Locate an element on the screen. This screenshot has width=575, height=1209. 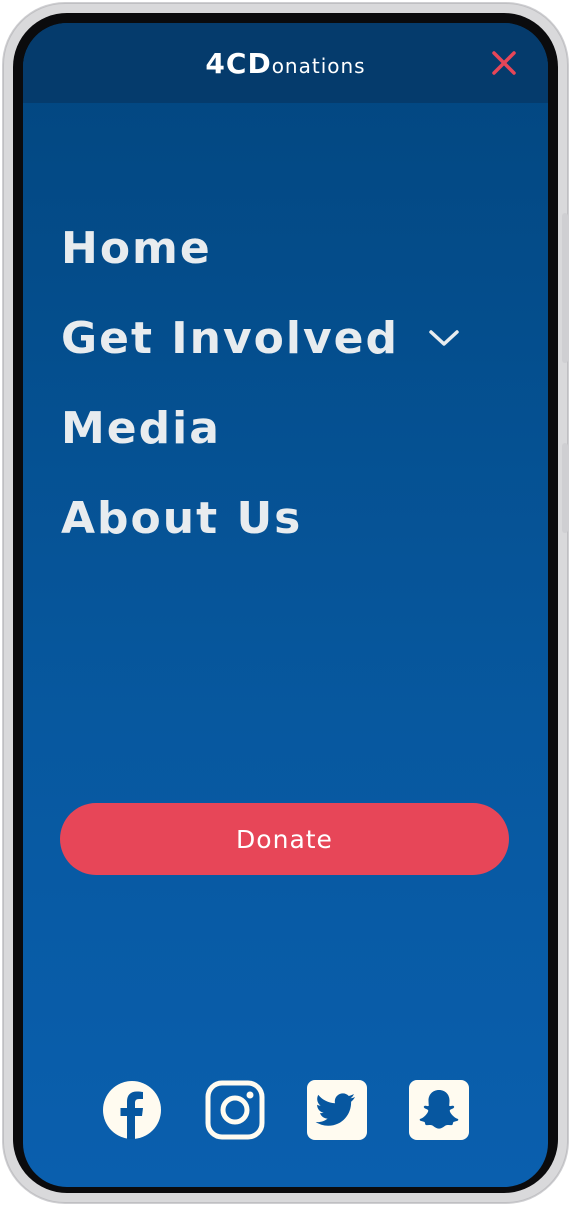
nav-item-label: Get Involved is located at coordinates (230, 338).